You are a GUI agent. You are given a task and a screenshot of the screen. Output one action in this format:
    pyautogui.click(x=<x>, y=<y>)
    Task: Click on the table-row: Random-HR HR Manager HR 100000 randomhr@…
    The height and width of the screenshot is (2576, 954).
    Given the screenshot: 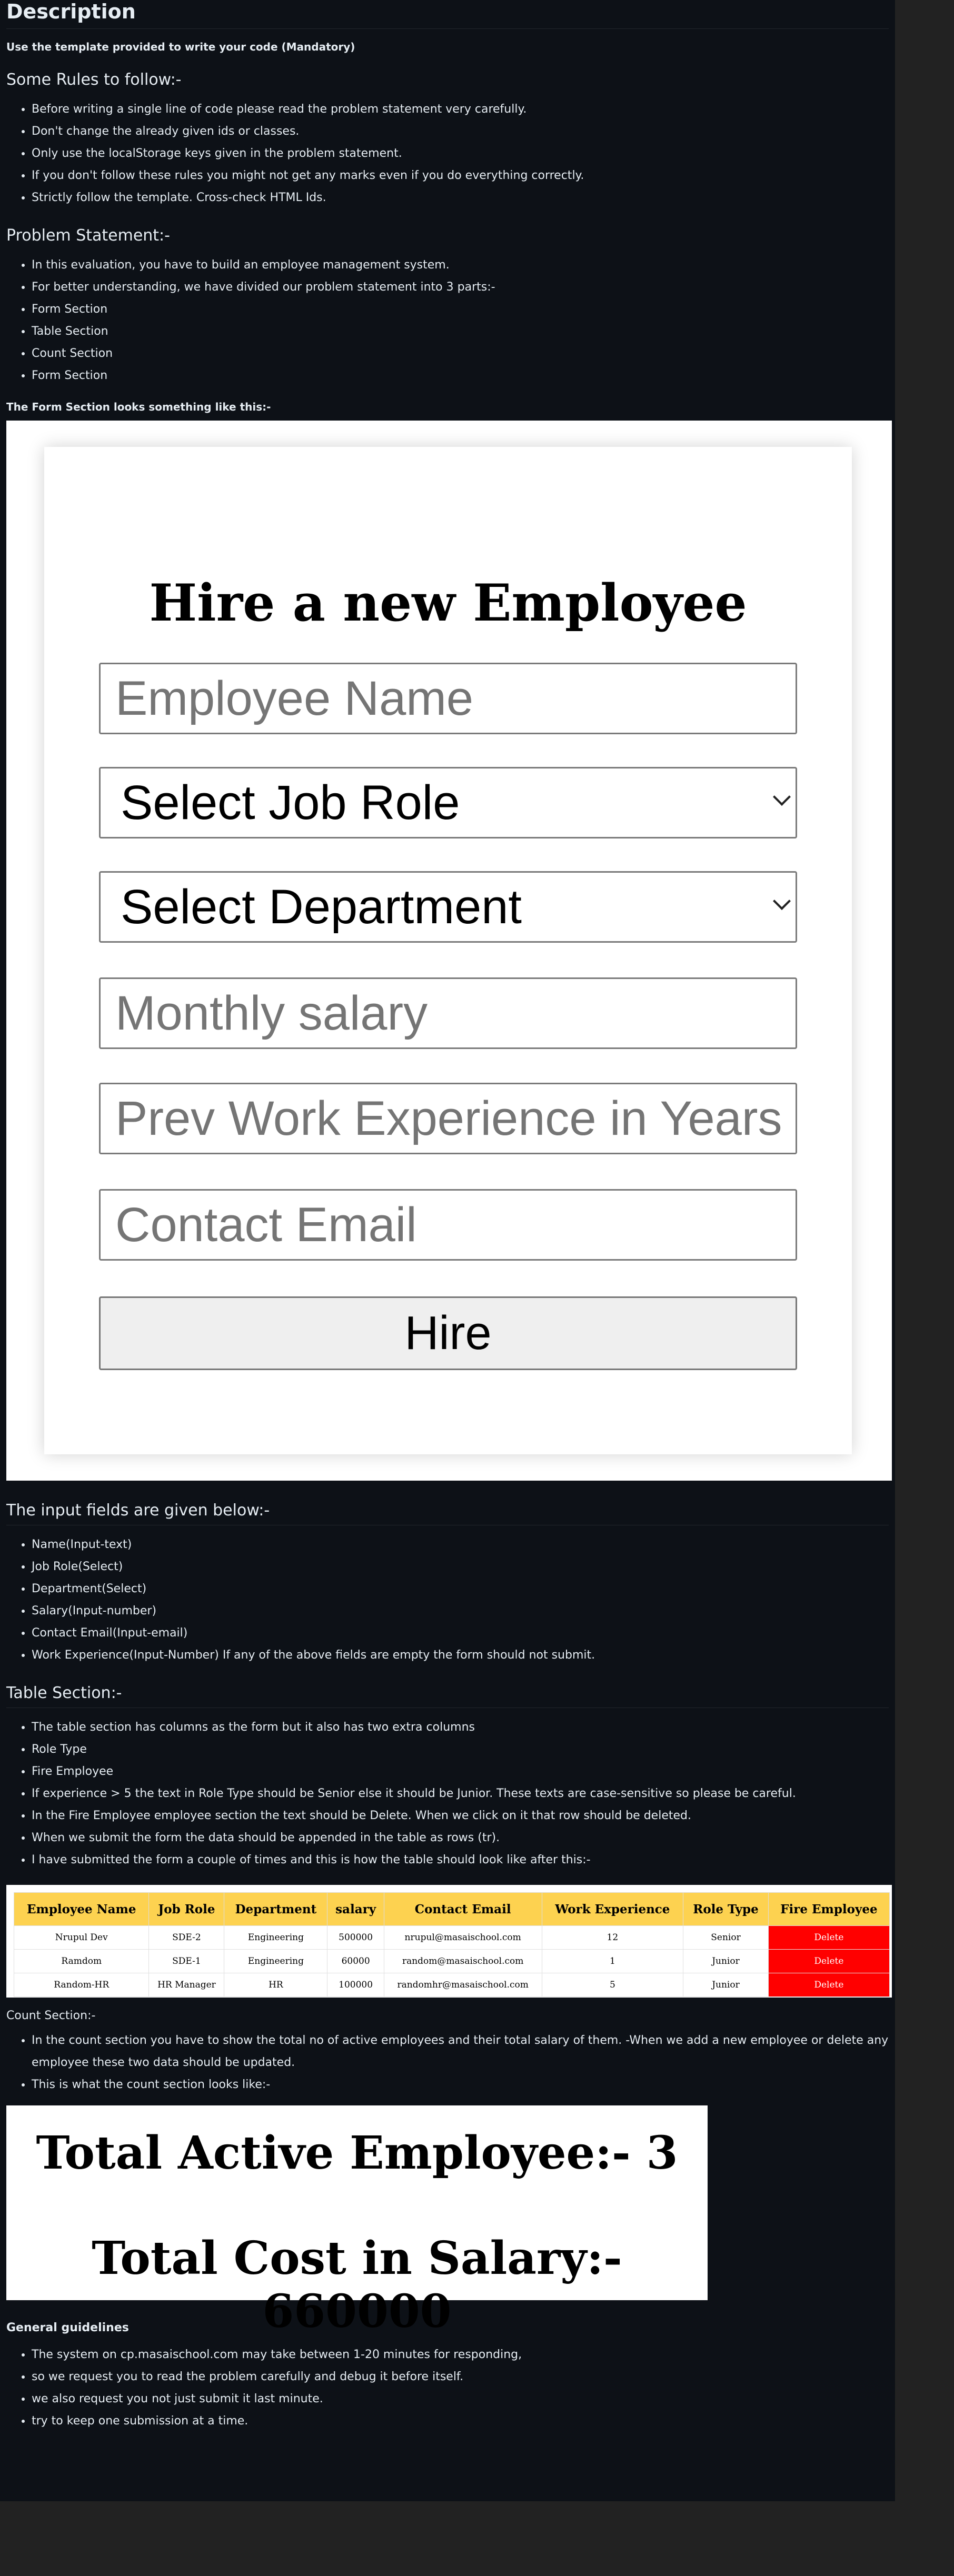 What is the action you would take?
    pyautogui.click(x=451, y=1985)
    